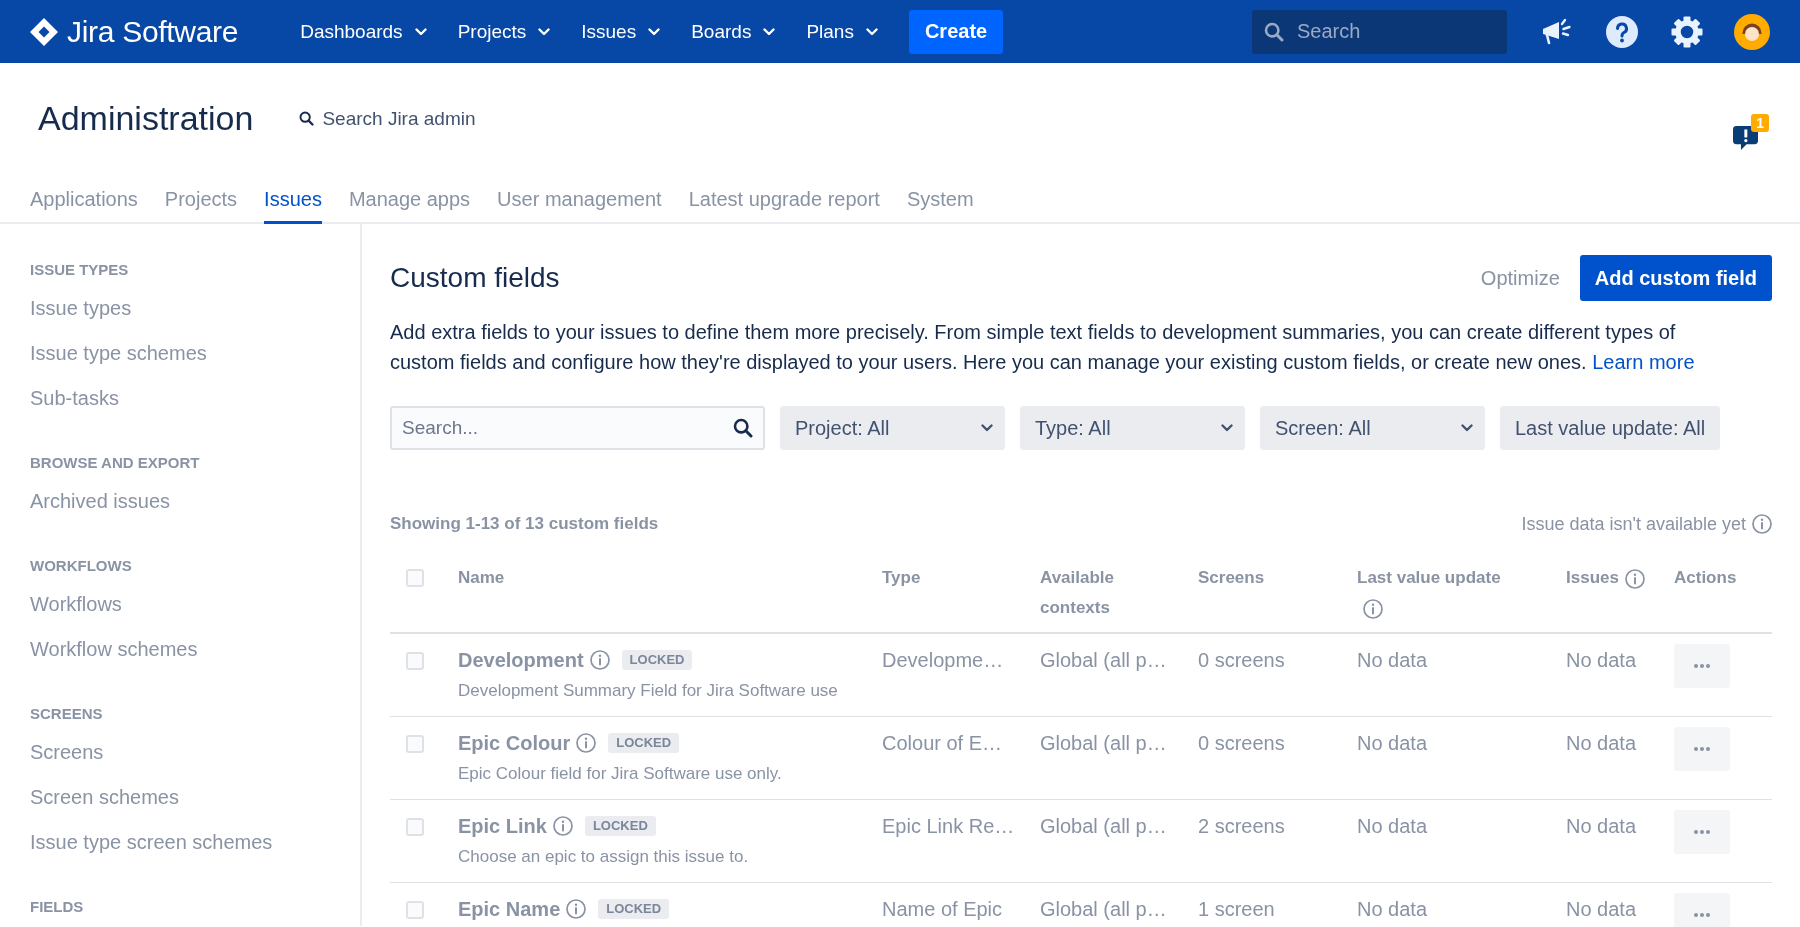  What do you see at coordinates (1643, 362) in the screenshot?
I see `learn-more-link: Learn more` at bounding box center [1643, 362].